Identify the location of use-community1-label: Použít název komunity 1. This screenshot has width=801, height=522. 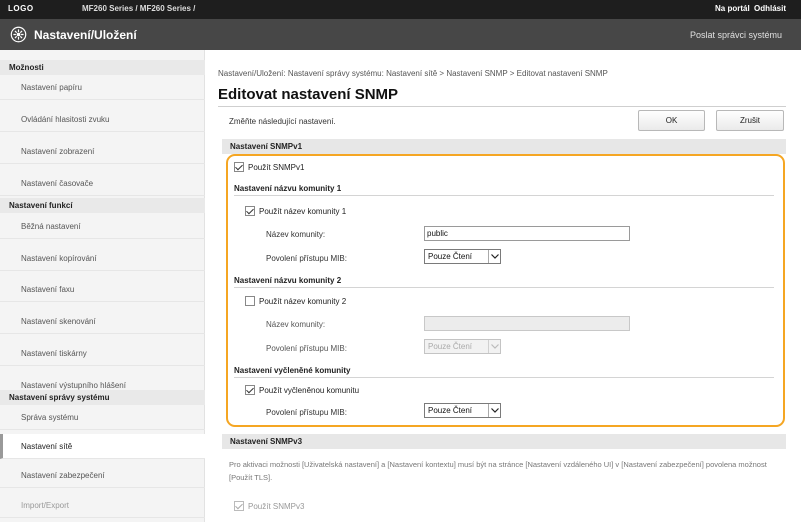
(303, 211).